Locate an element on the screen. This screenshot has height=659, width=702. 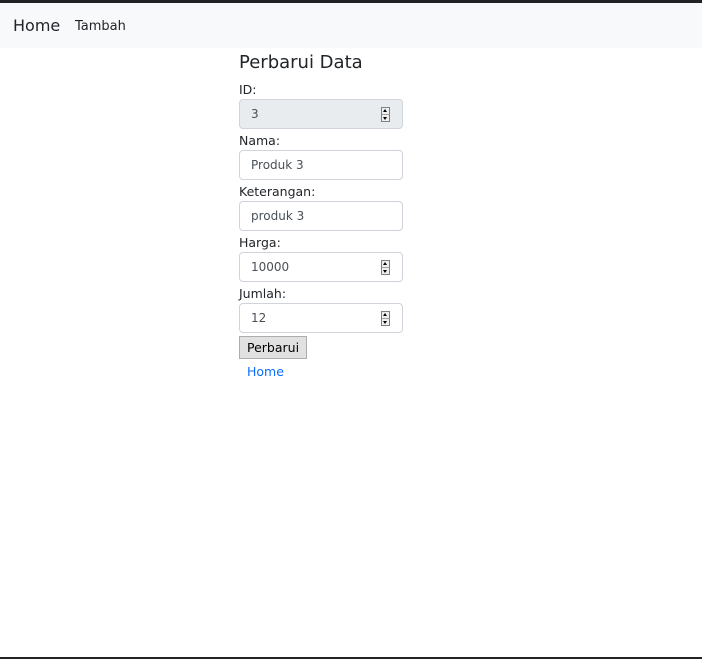
nav-link-tambah: Tambah is located at coordinates (100, 26).